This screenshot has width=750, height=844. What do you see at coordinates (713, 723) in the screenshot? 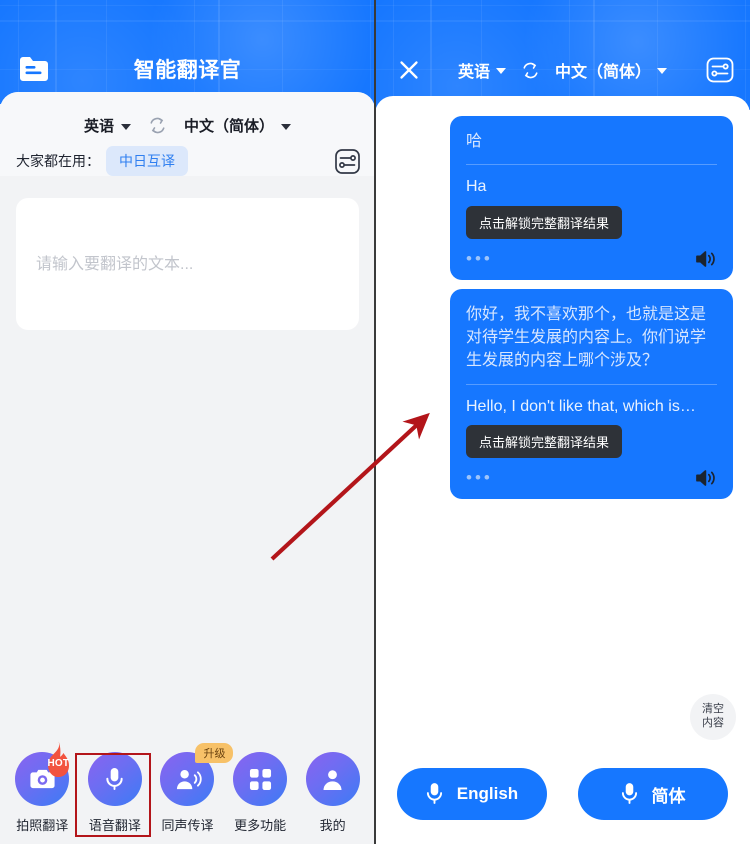
I see `clear-content-line2: 内容` at bounding box center [713, 723].